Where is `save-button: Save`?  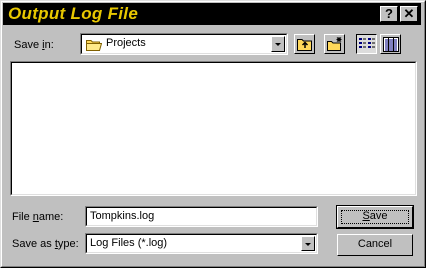 save-button: Save is located at coordinates (375, 217).